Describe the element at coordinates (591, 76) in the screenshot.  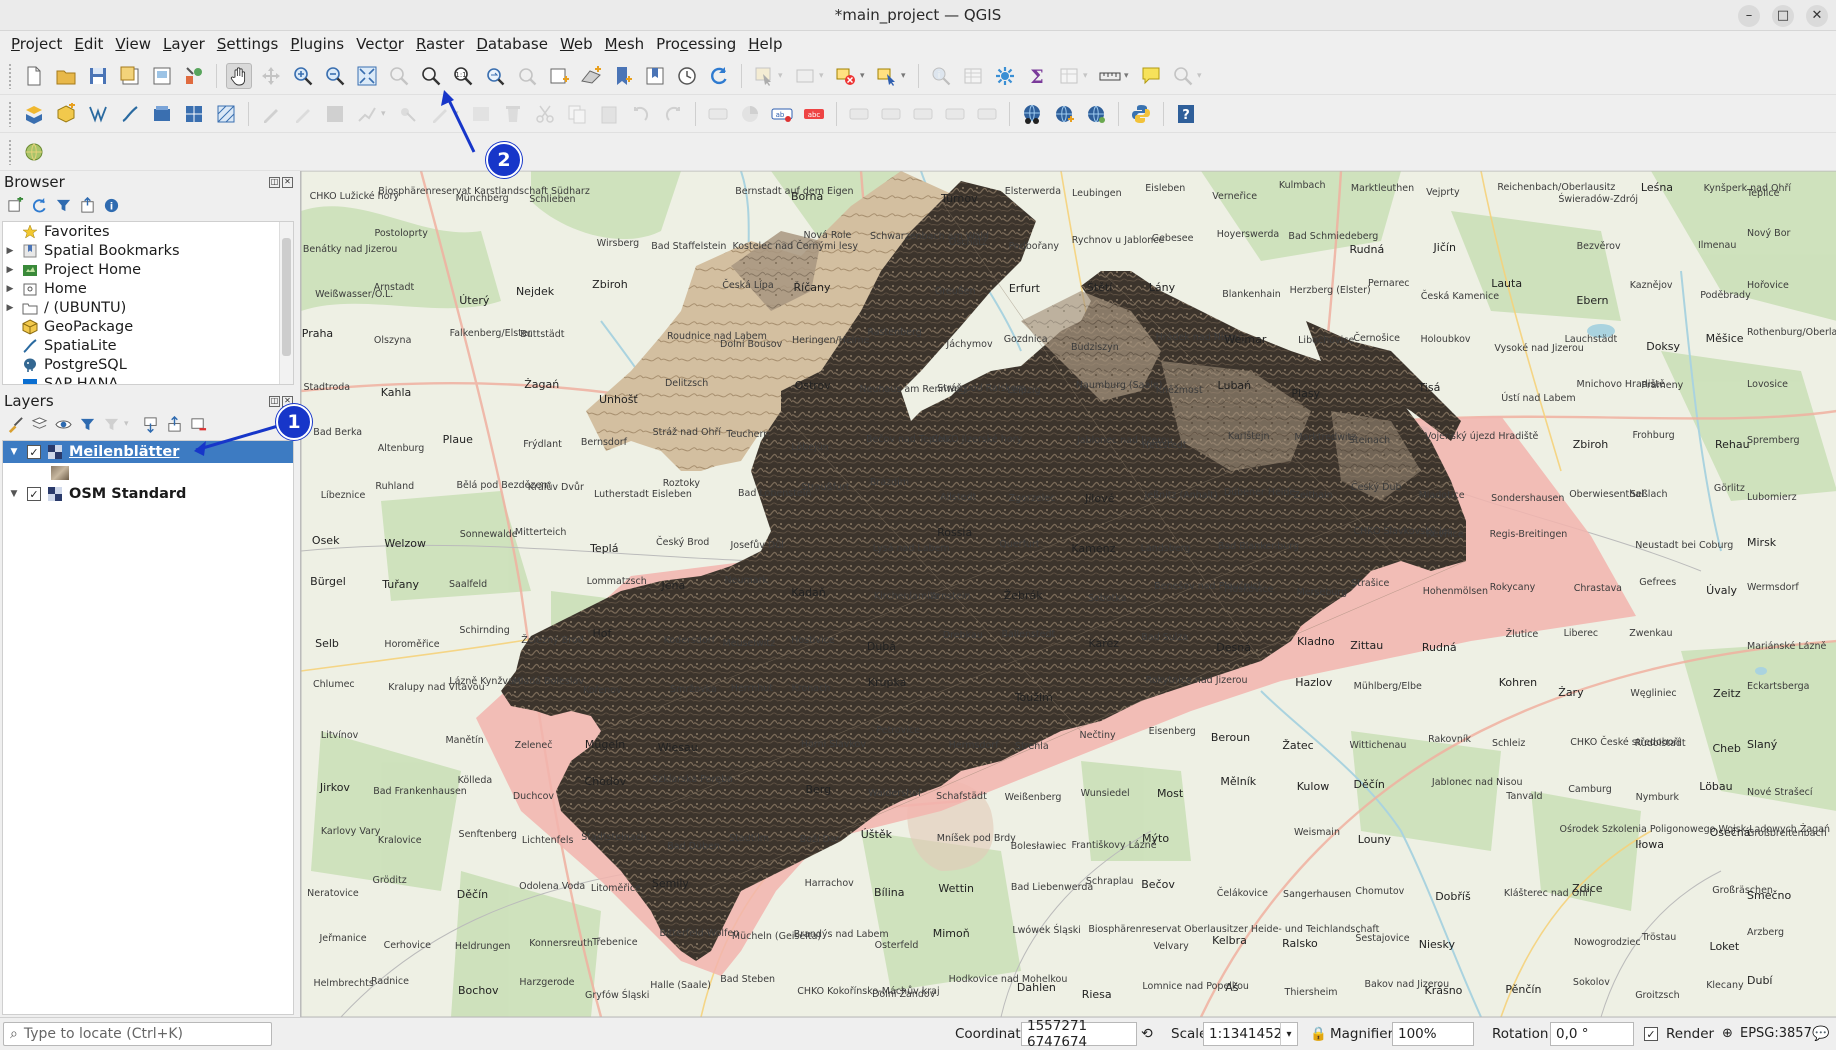
I see `new-3d-map-view-icon` at that location.